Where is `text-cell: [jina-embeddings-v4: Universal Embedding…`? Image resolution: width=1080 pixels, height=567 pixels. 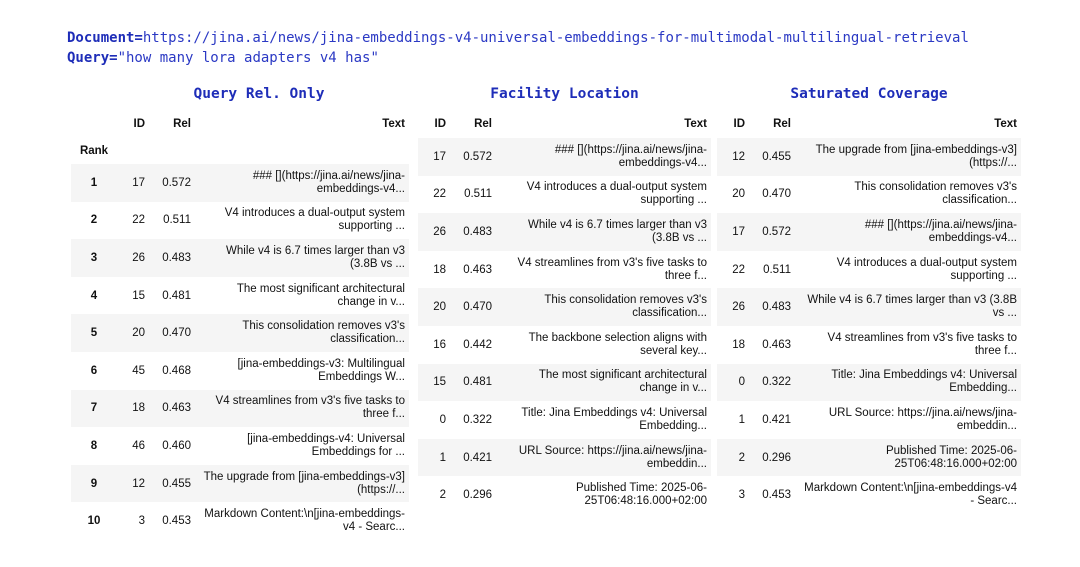
text-cell: [jina-embeddings-v4: Universal Embedding… is located at coordinates (302, 446).